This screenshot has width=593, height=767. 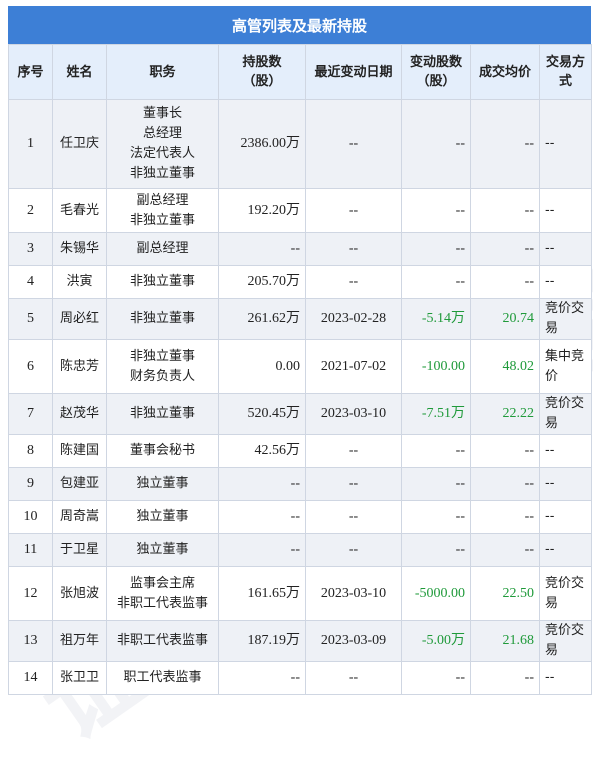 I want to click on row-index: 3, so click(x=30, y=249).